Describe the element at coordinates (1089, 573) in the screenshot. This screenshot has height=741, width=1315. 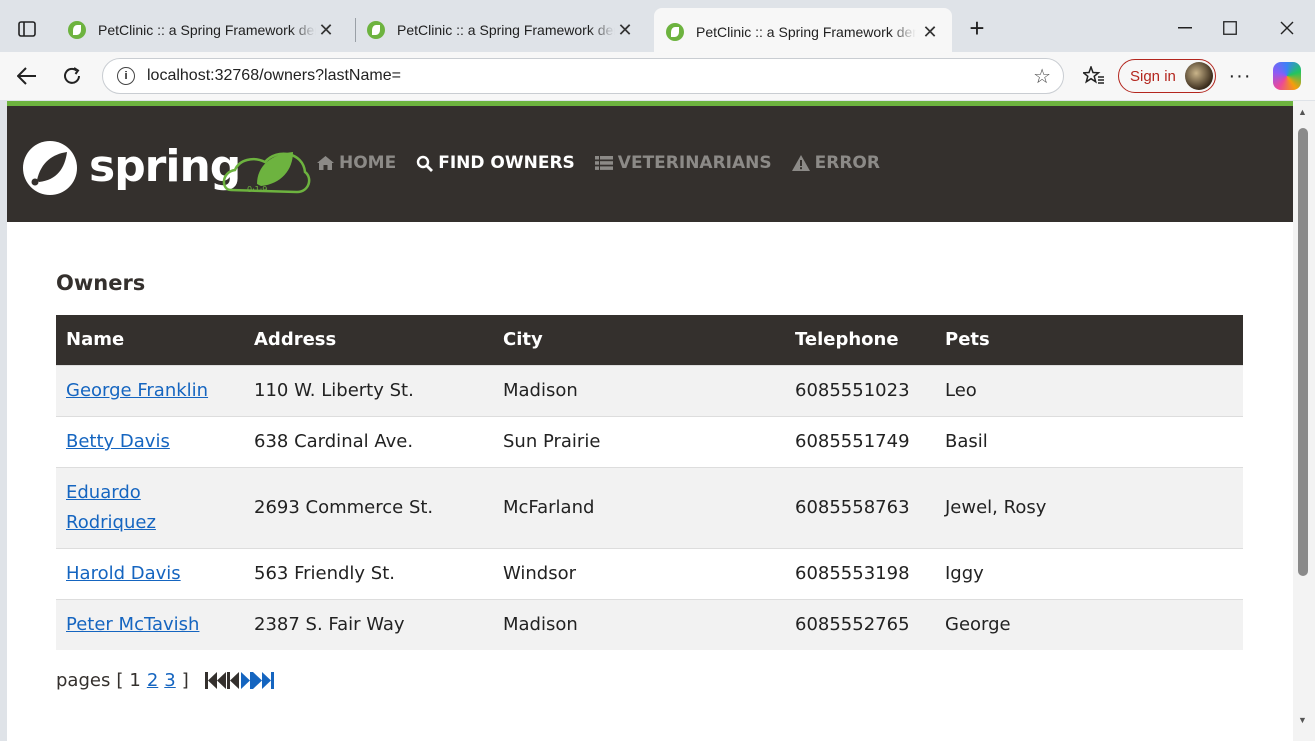
I see `owner-pets: Iggy` at that location.